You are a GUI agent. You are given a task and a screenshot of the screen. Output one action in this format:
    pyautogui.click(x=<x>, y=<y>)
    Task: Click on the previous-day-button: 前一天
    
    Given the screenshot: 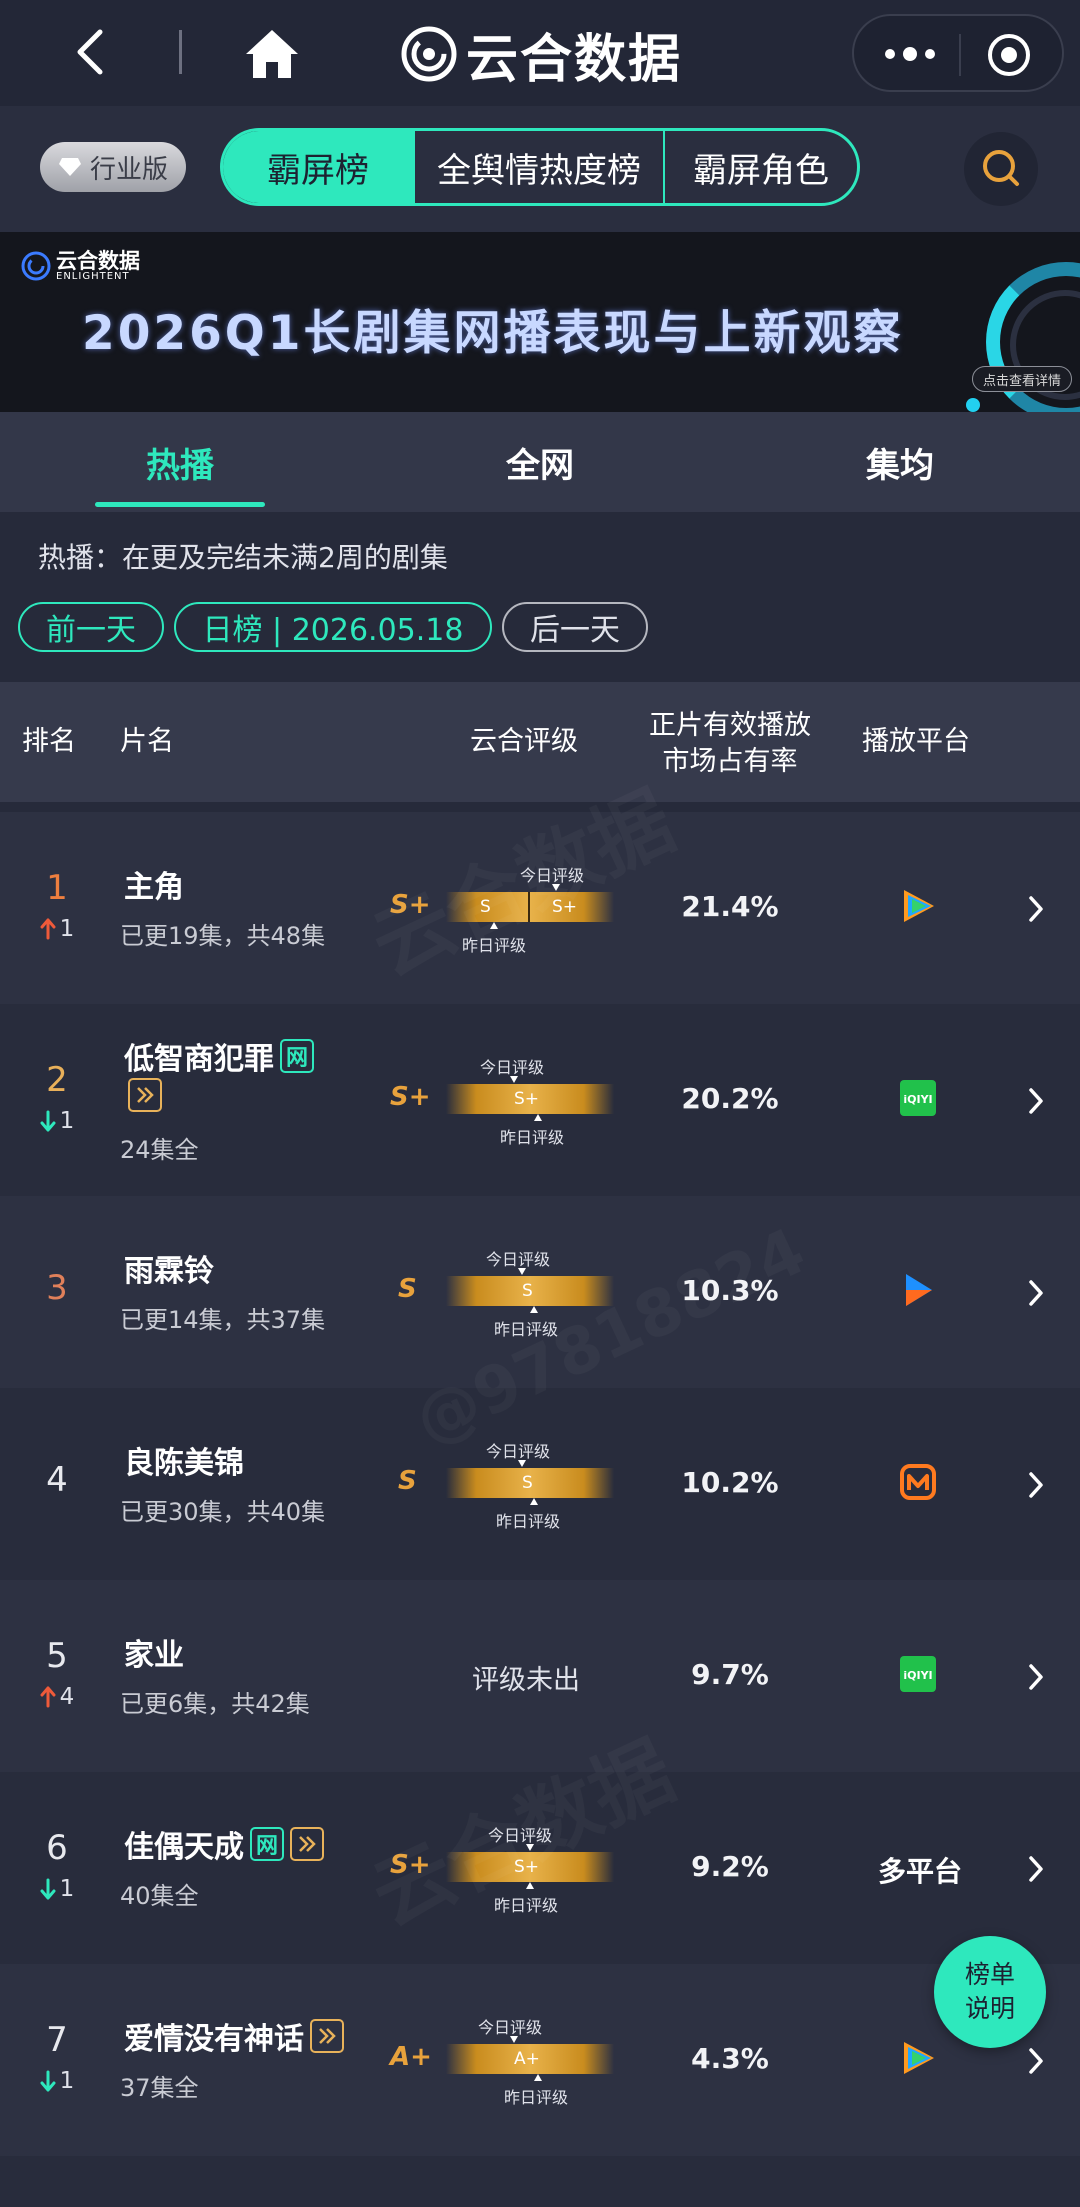 What is the action you would take?
    pyautogui.click(x=91, y=627)
    